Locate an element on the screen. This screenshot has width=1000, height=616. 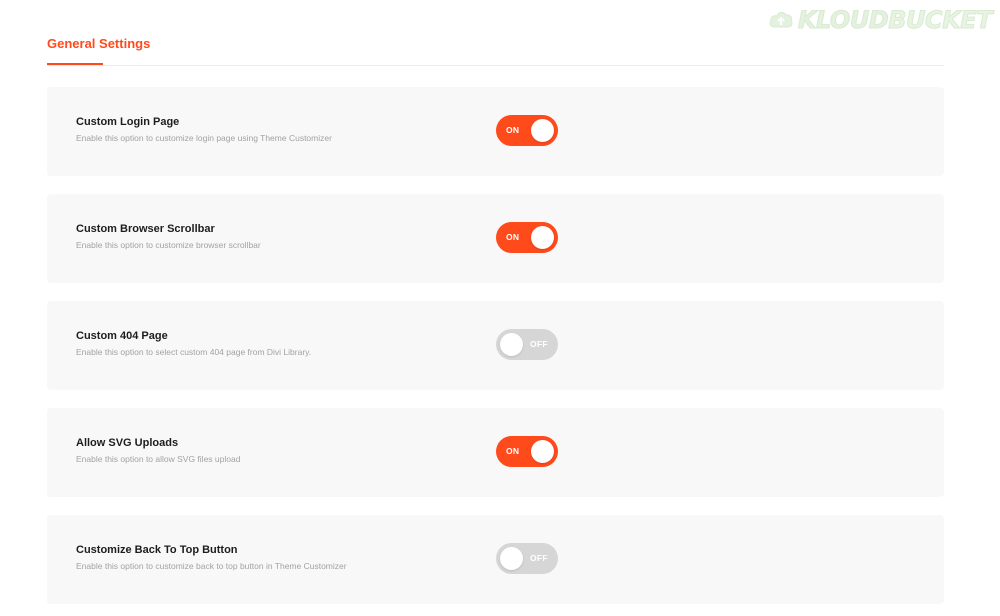
kloudbucket-watermark: KLOUDBUCKET is located at coordinates (880, 20).